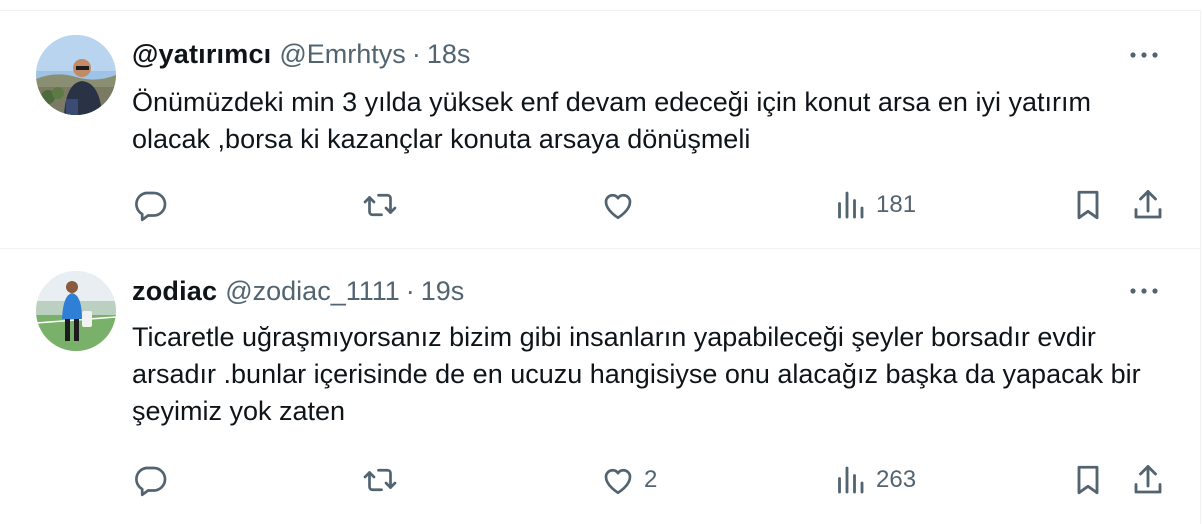 This screenshot has height=524, width=1202. What do you see at coordinates (312, 291) in the screenshot?
I see `user-handle: @zodiac_1111` at bounding box center [312, 291].